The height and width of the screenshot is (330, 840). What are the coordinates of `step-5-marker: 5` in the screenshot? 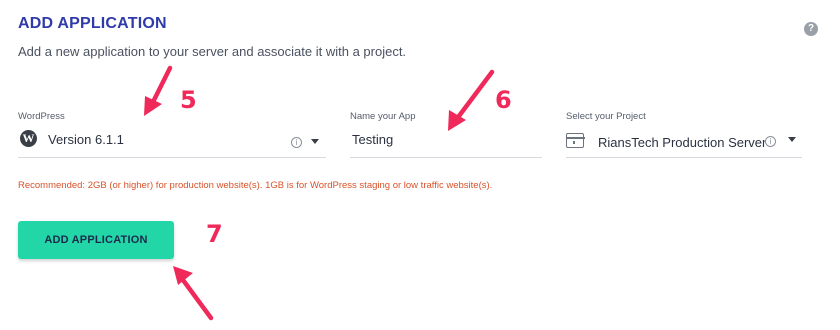 It's located at (188, 100).